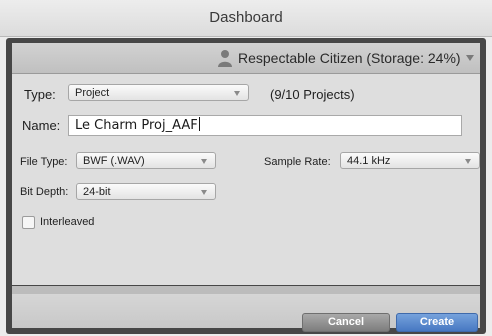 The width and height of the screenshot is (492, 336). I want to click on bit-depth-label: Bit Depth:, so click(44, 192).